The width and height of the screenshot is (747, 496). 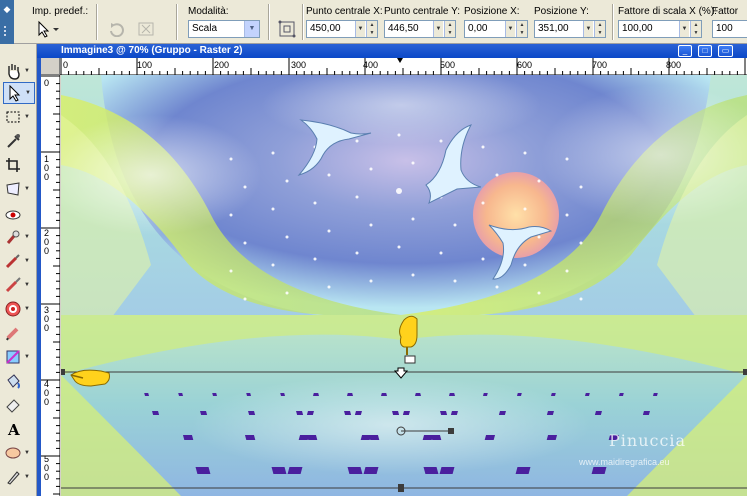 I want to click on pen-tool: ▼, so click(x=19, y=477).